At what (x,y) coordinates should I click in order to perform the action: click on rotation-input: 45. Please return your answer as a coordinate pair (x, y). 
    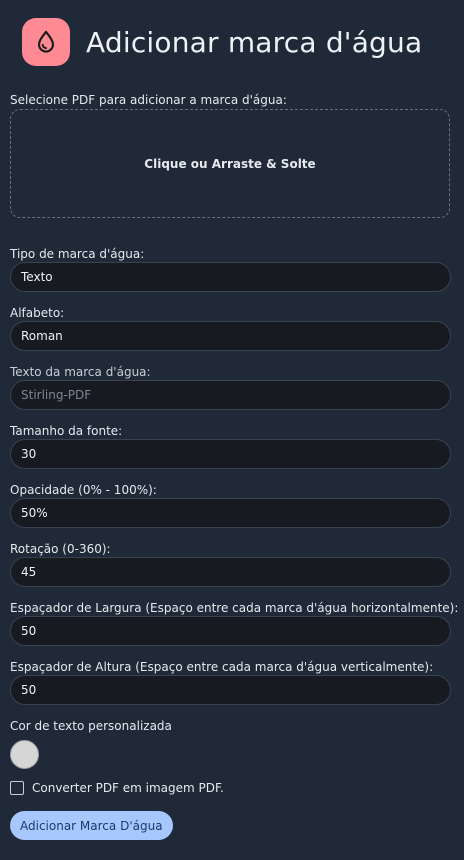
    Looking at the image, I should click on (230, 572).